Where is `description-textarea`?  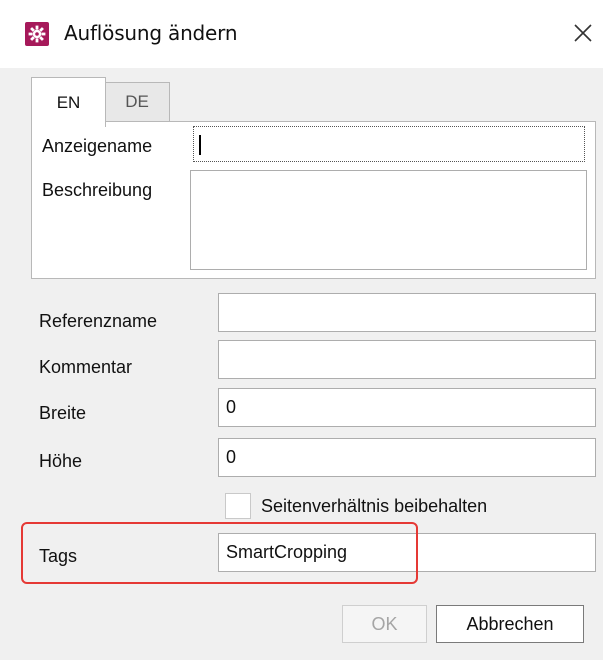 description-textarea is located at coordinates (388, 220).